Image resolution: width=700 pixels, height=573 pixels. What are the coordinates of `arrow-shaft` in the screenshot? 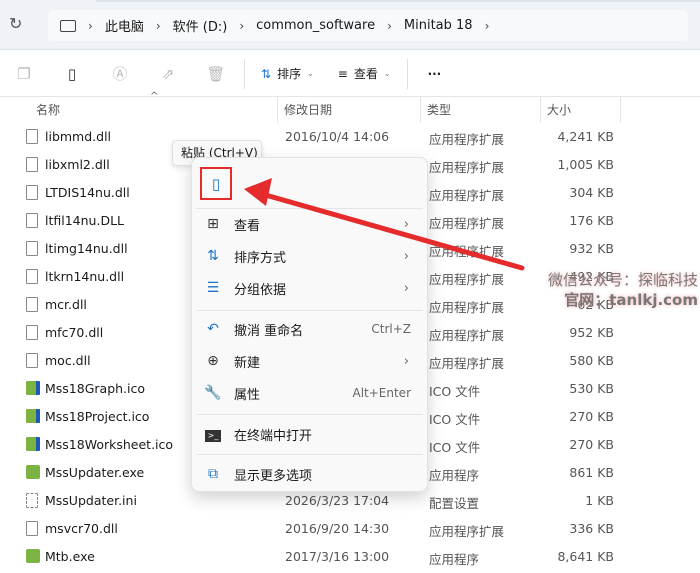 It's located at (392, 231).